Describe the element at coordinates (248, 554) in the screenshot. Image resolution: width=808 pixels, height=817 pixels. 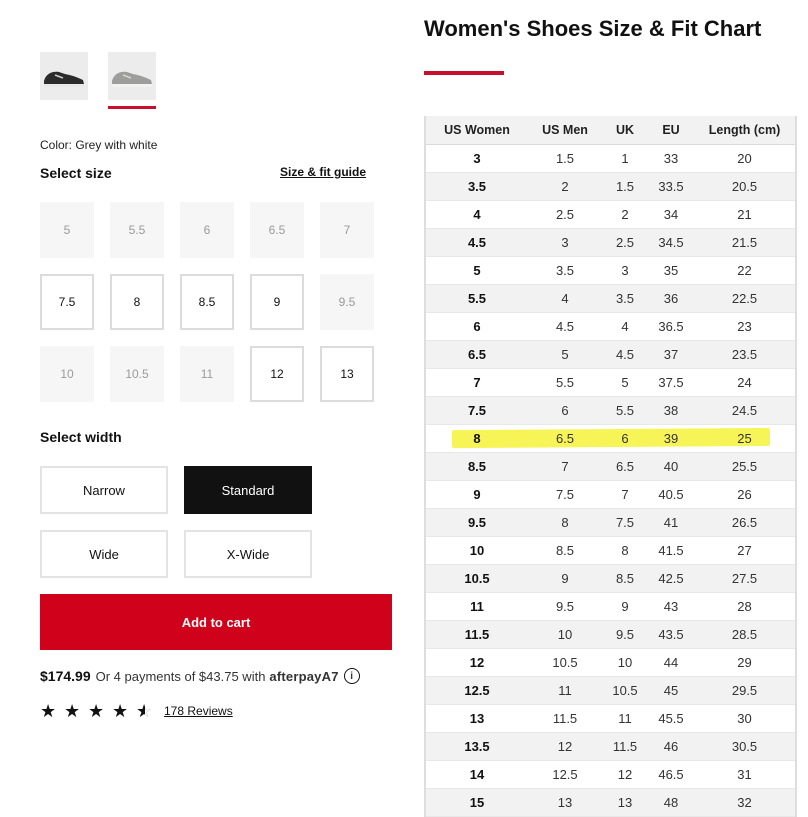
I see `width-option-x-wide: X-Wide` at that location.